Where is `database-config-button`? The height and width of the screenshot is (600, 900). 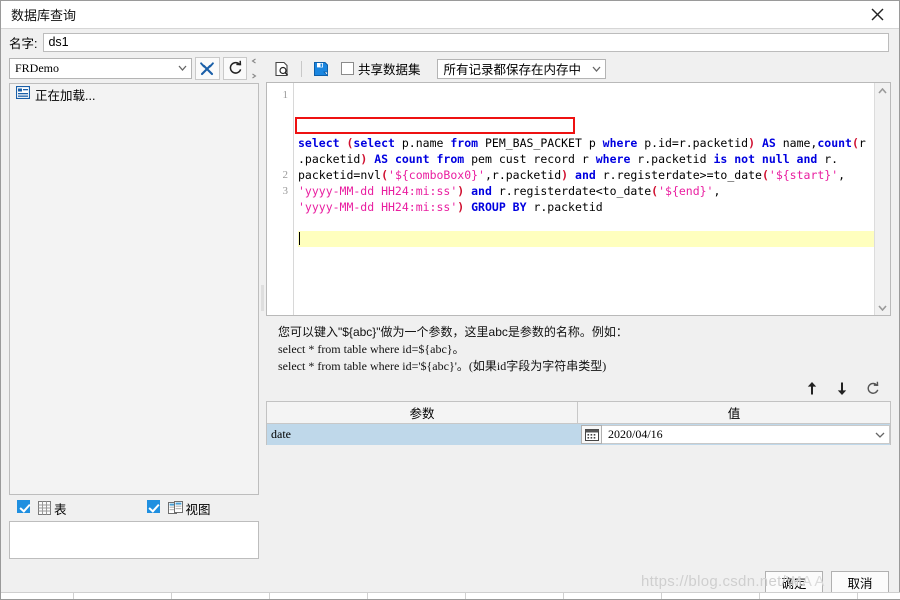
database-config-button is located at coordinates (207, 68).